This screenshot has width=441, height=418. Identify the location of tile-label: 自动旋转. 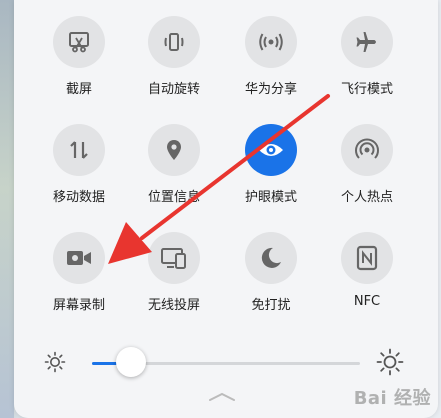
(173, 89).